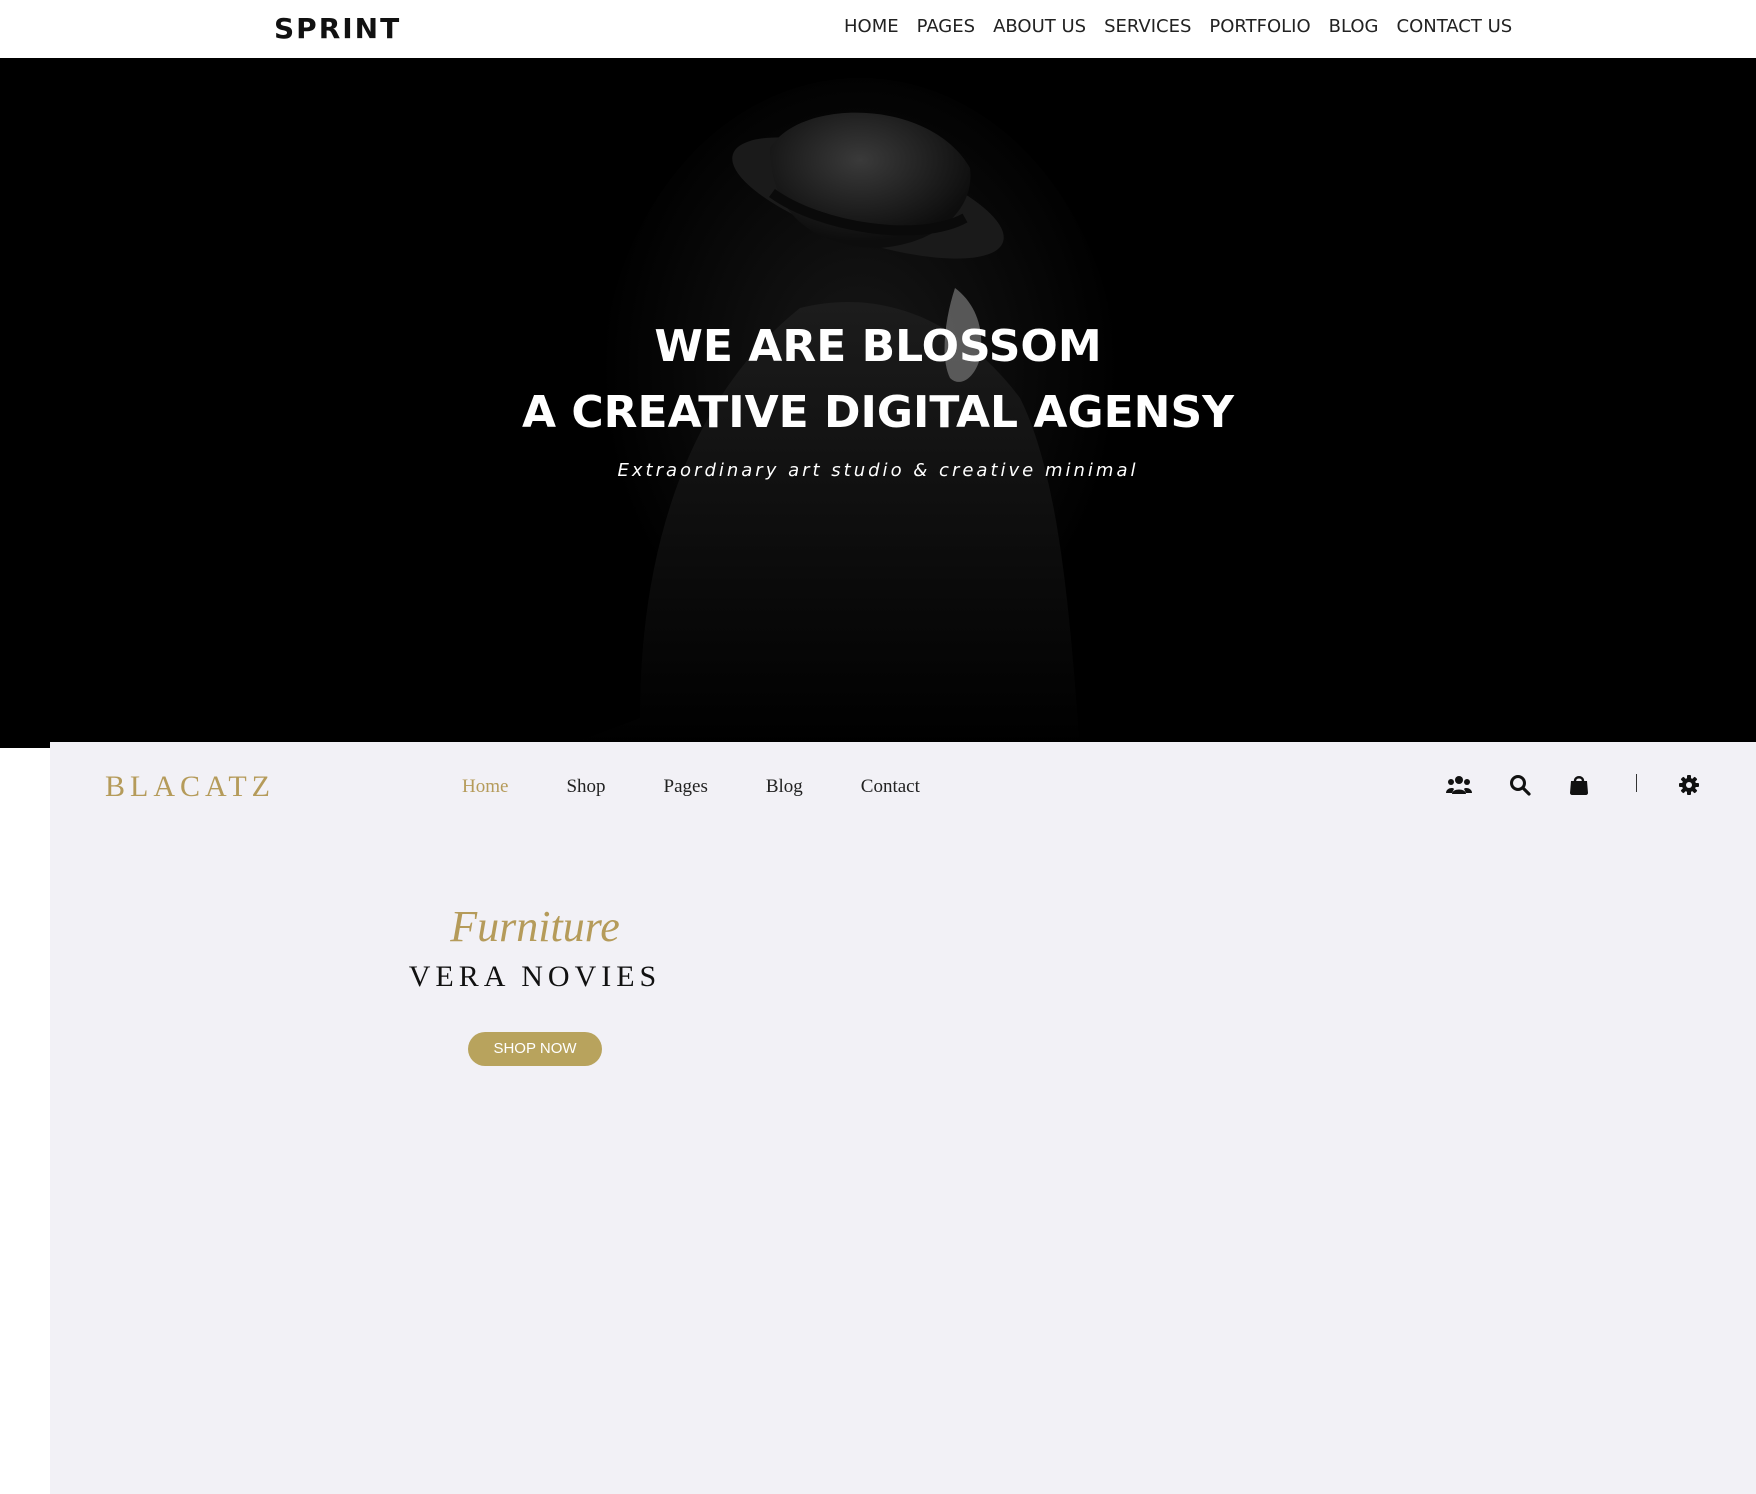 The image size is (1756, 1494). I want to click on sprint-logo: SPRINT, so click(337, 28).